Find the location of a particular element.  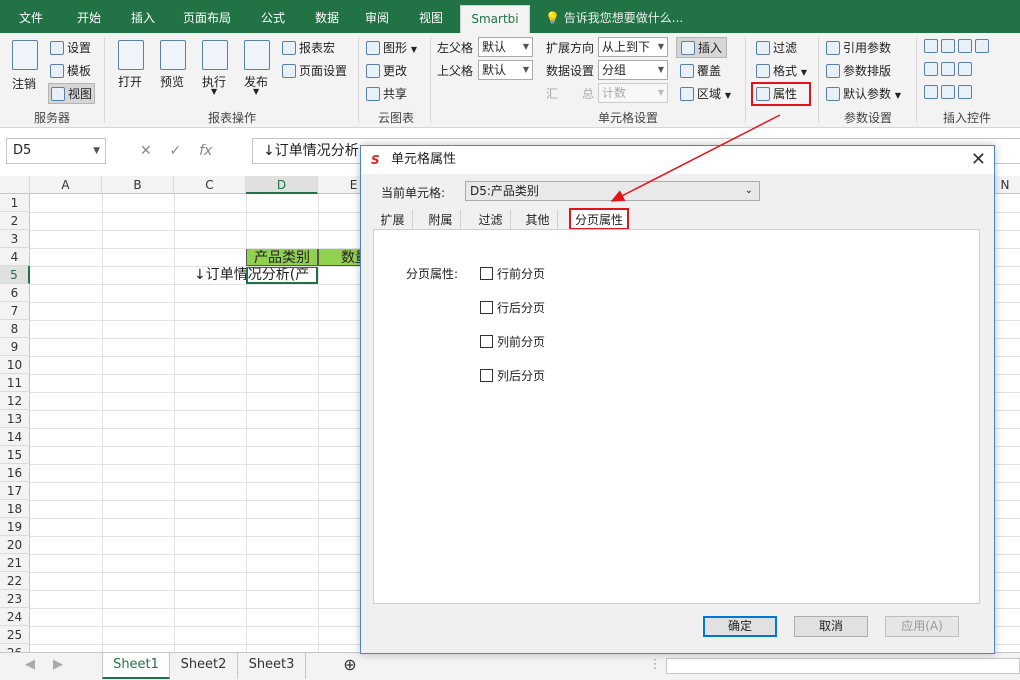

col-header-d: D is located at coordinates (282, 185).